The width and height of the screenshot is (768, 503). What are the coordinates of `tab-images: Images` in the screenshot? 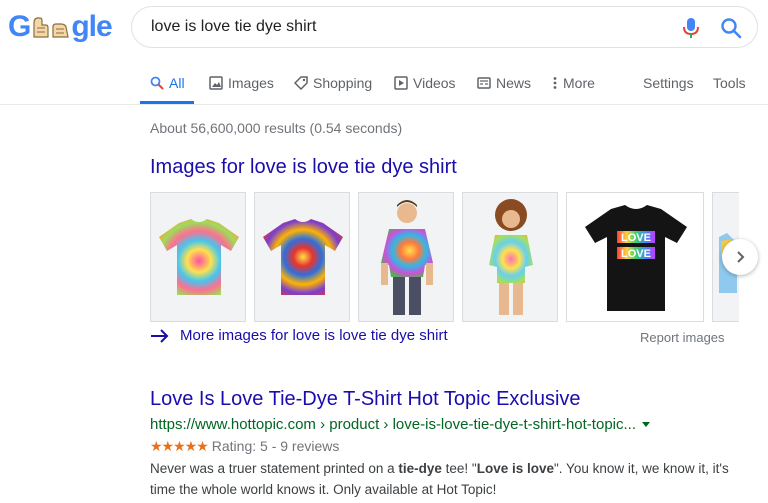 It's located at (241, 89).